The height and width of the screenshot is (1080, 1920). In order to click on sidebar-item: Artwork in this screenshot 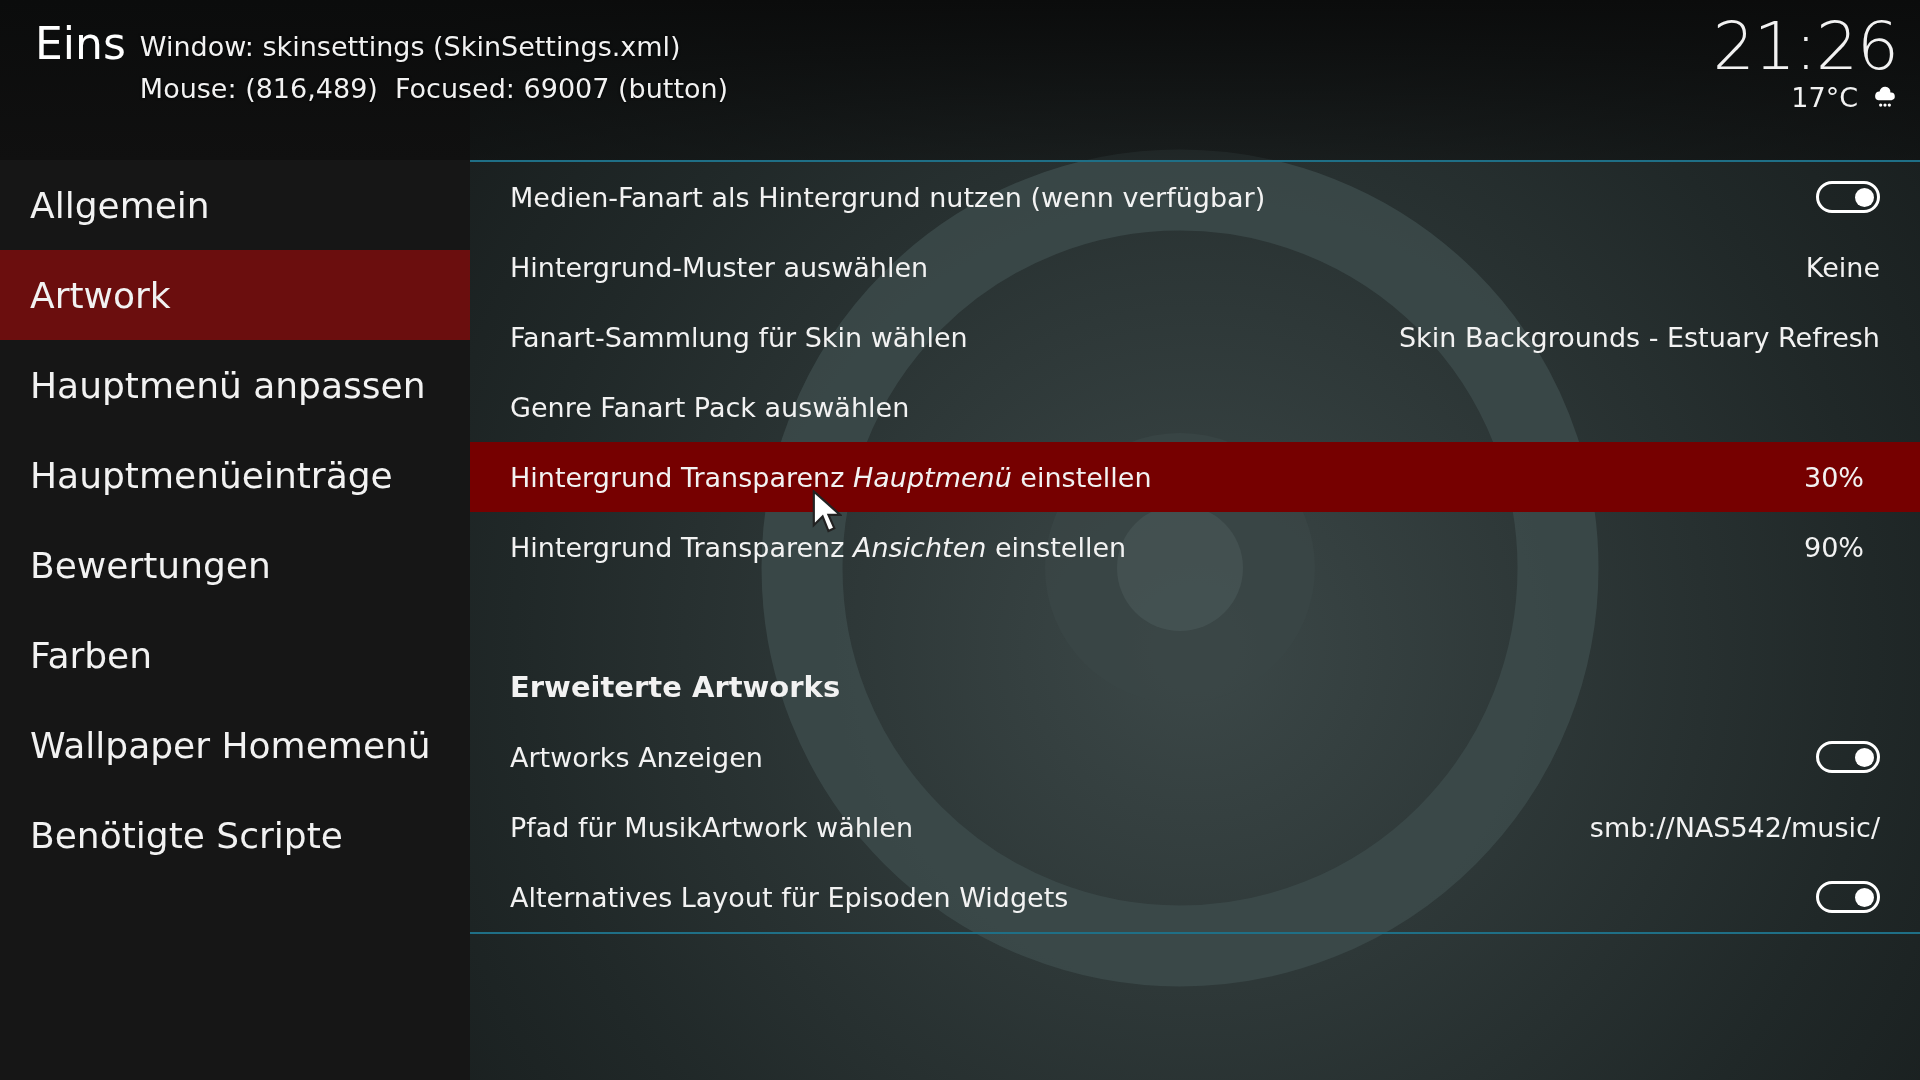, I will do `click(235, 295)`.